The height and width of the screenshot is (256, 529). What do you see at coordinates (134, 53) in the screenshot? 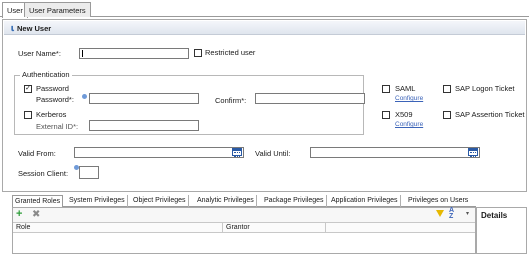
I see `user-name-input` at bounding box center [134, 53].